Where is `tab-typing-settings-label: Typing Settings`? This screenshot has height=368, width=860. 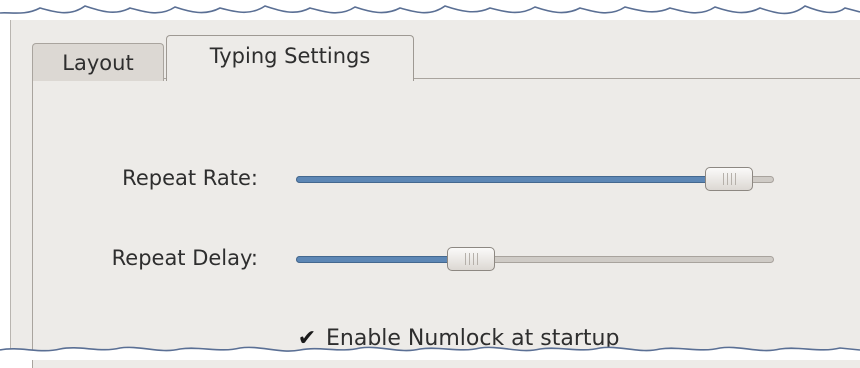 tab-typing-settings-label: Typing Settings is located at coordinates (290, 56).